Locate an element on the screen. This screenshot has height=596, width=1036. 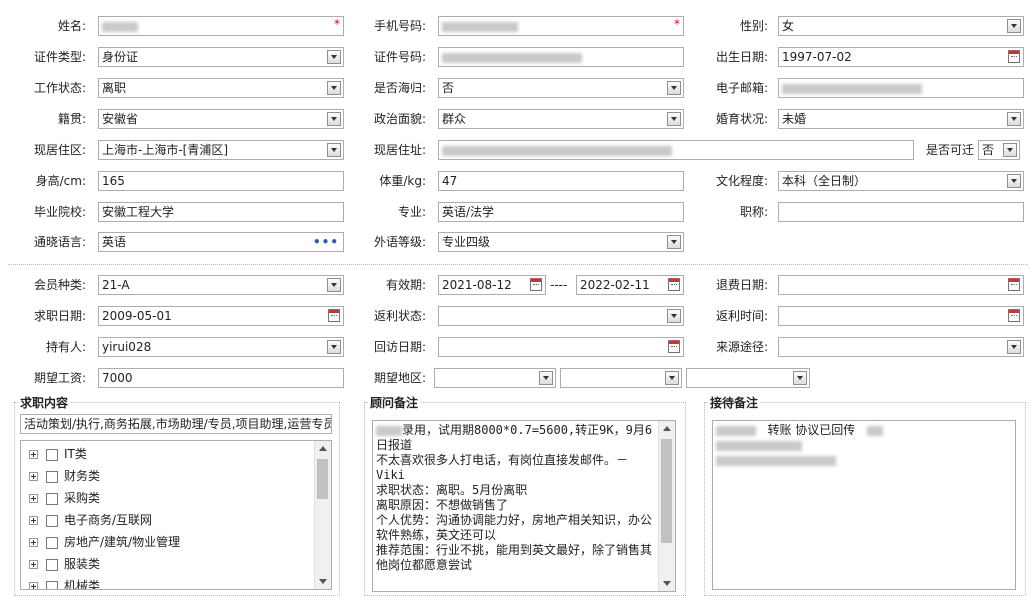
advisor-scrollbar is located at coordinates (666, 506).